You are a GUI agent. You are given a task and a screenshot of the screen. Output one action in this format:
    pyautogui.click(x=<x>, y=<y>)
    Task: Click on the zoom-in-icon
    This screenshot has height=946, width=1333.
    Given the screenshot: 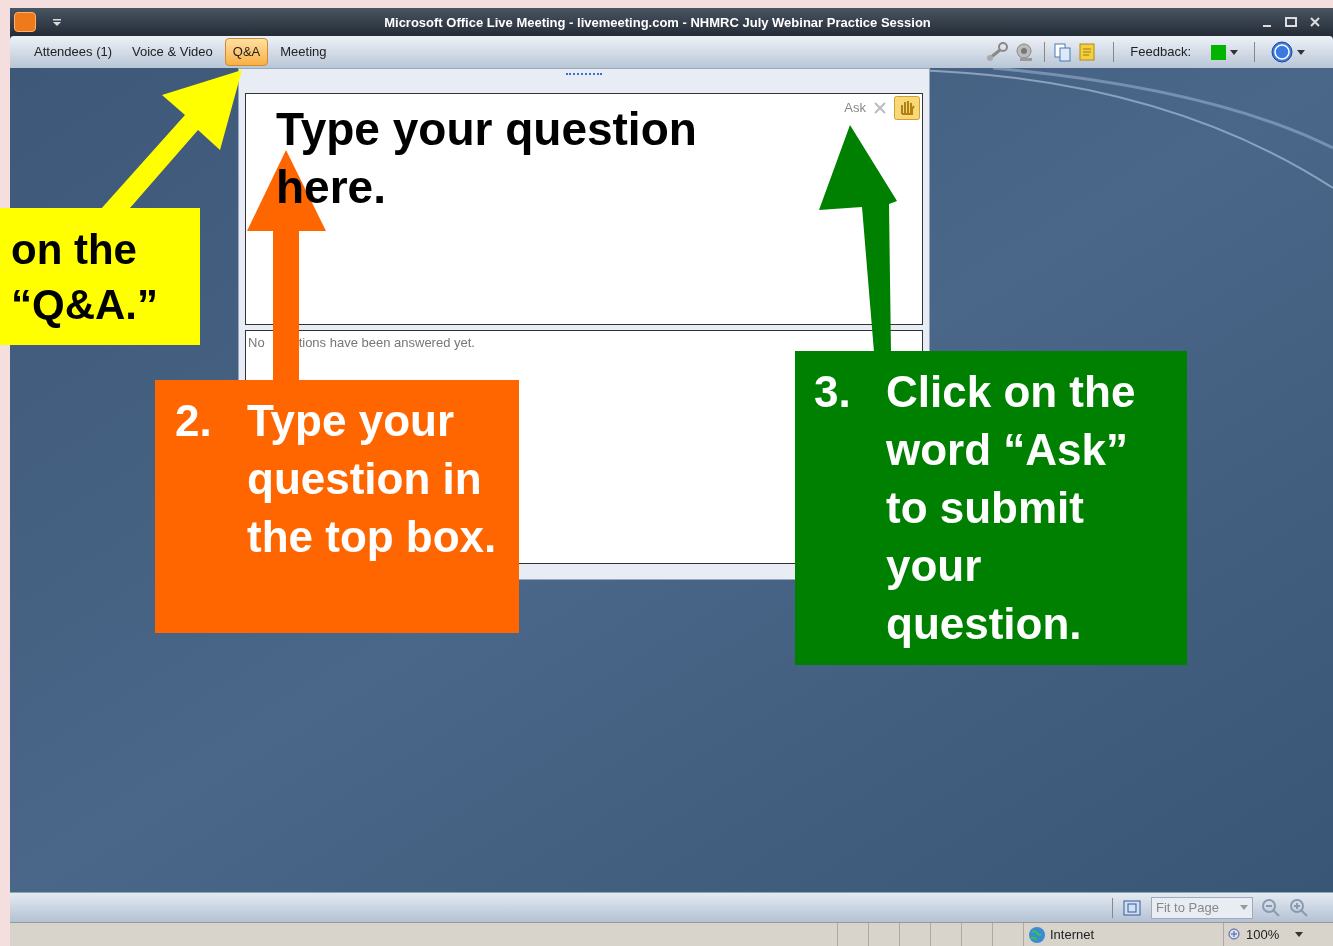 What is the action you would take?
    pyautogui.click(x=1299, y=907)
    